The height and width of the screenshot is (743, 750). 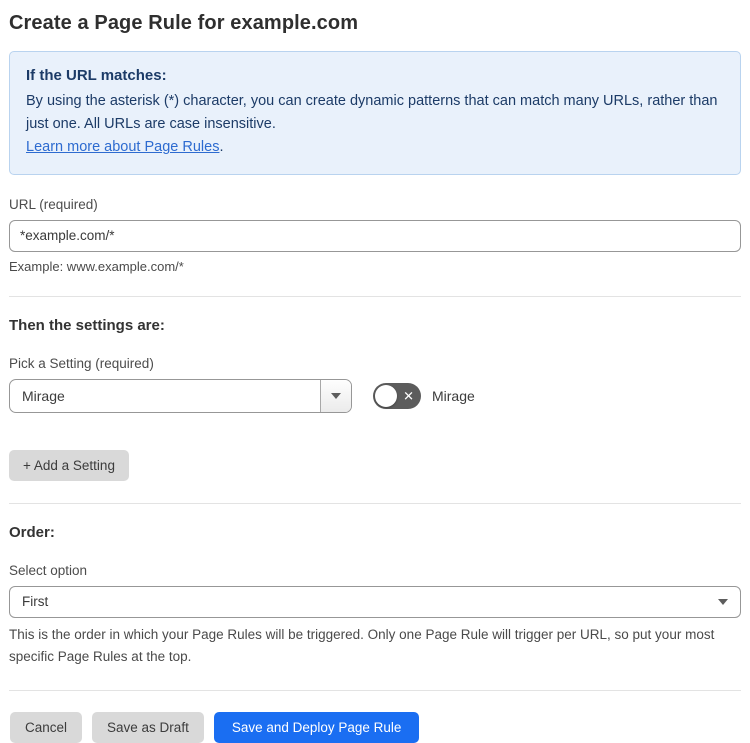 I want to click on toggle-label: Mirage, so click(x=453, y=395).